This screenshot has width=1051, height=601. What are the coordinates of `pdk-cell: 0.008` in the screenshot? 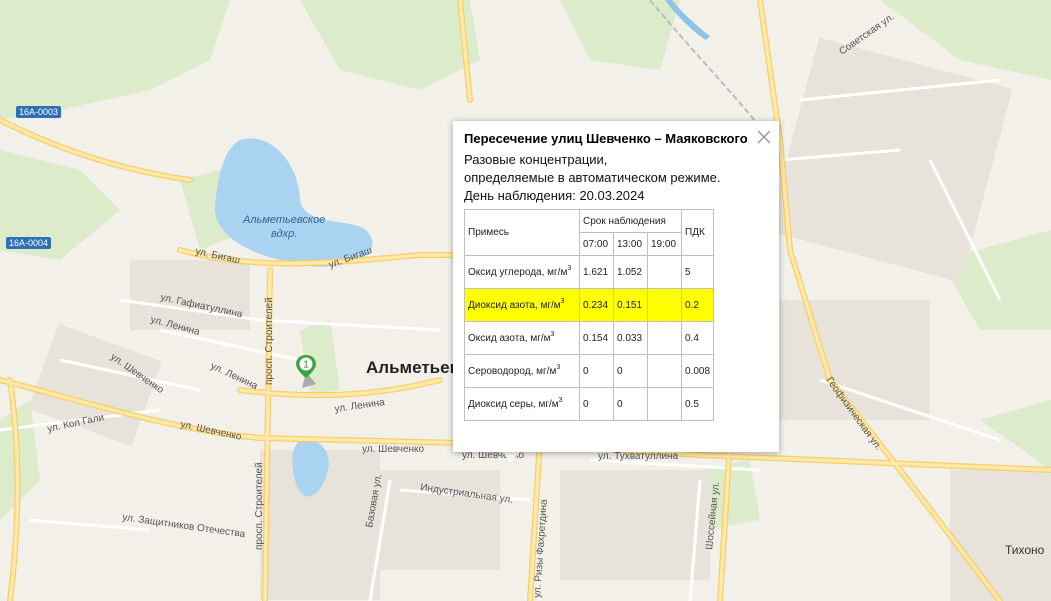 It's located at (697, 371).